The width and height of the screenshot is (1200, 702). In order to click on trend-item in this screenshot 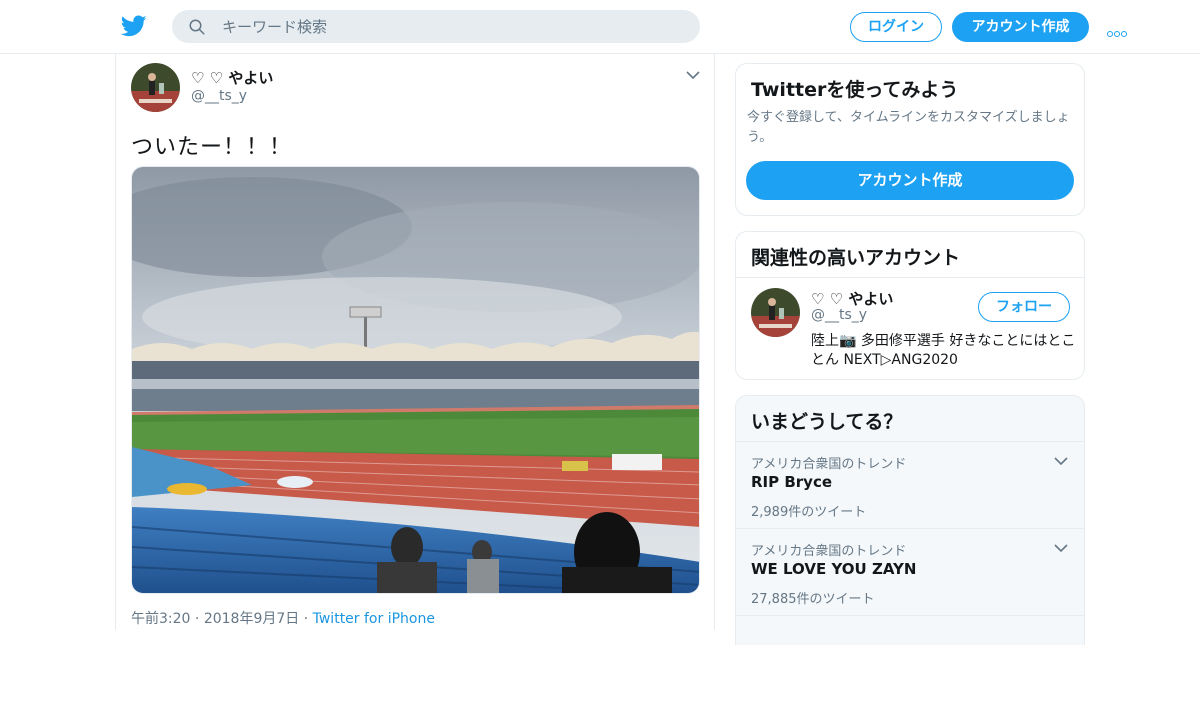, I will do `click(910, 658)`.